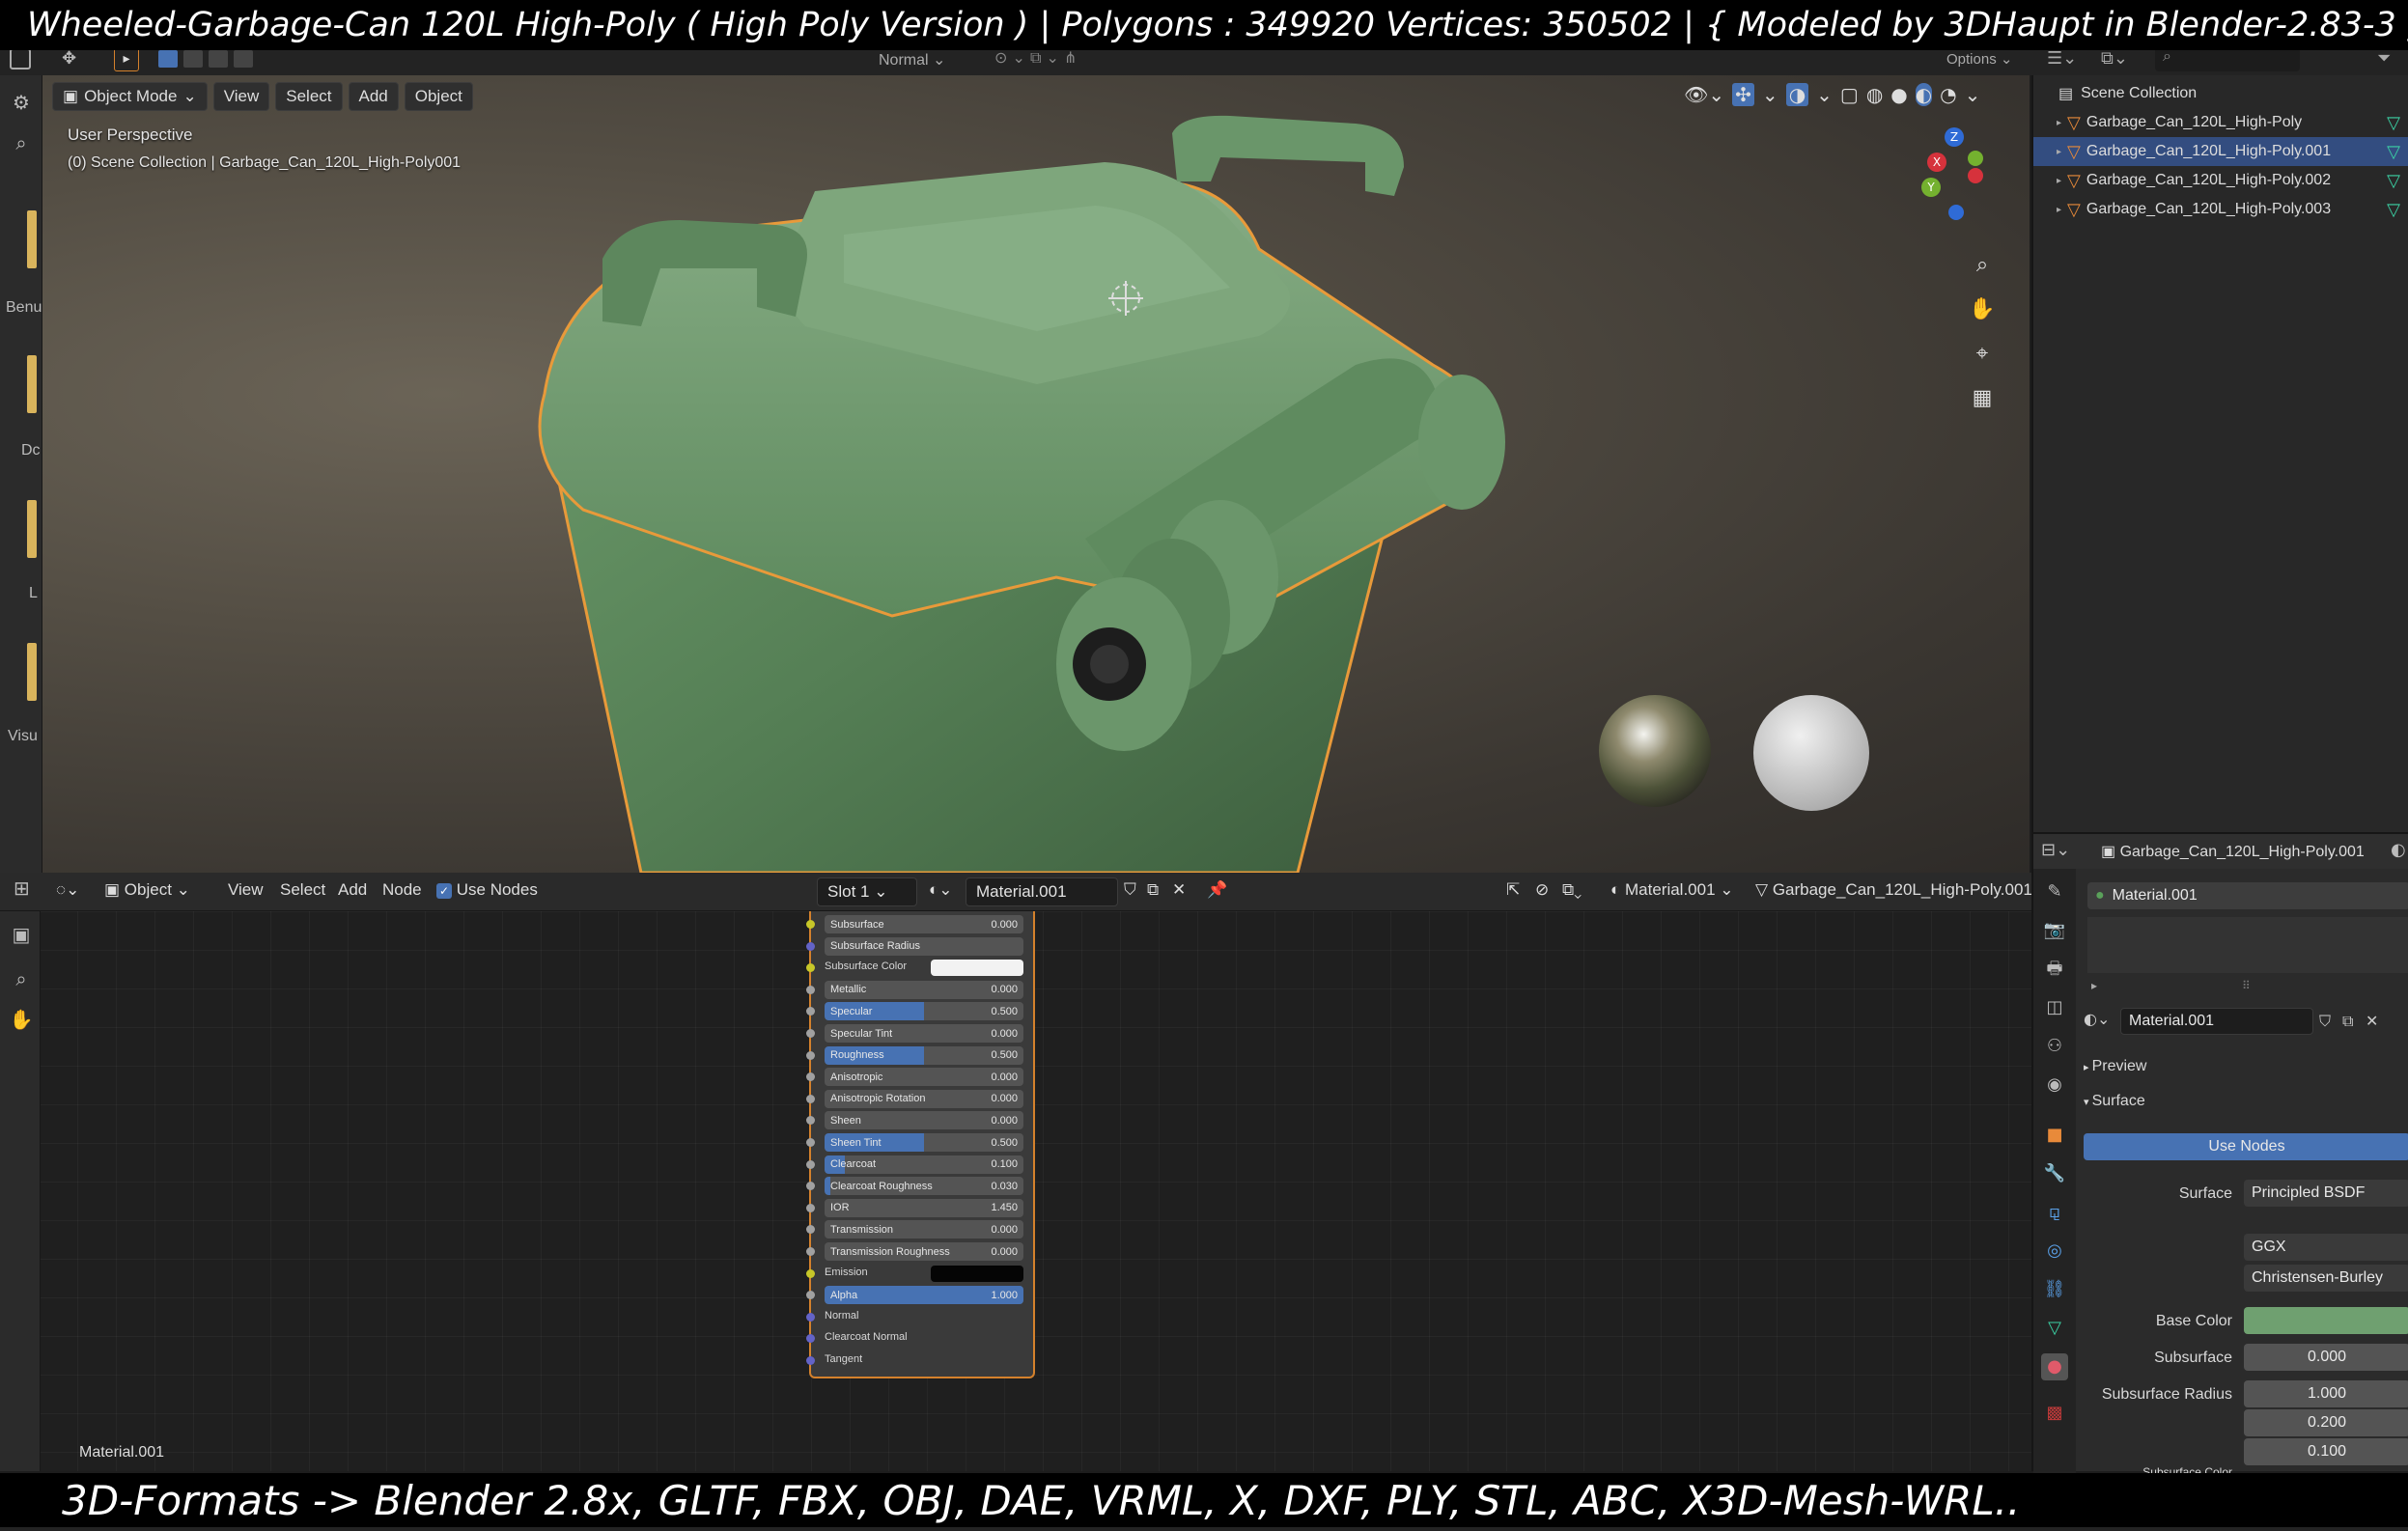  I want to click on bsdf-slider: Anisotropic Rotation 0.000, so click(924, 1098).